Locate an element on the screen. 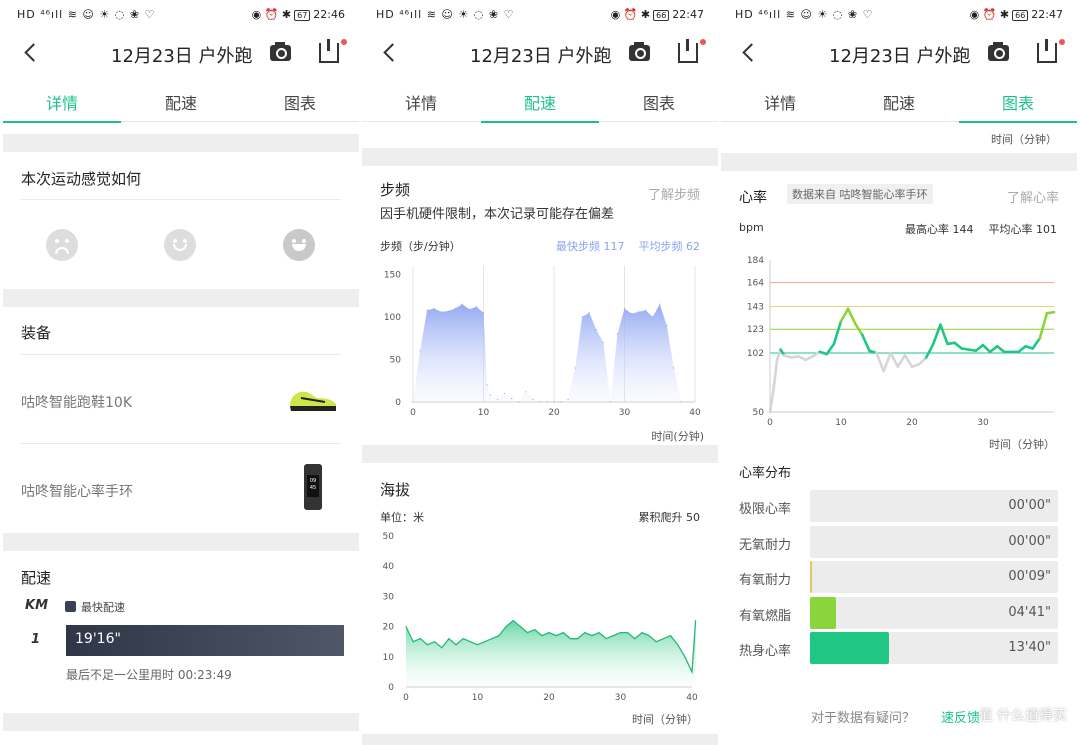 This screenshot has width=1080, height=745. x-tick-label: 30 is located at coordinates (983, 423).